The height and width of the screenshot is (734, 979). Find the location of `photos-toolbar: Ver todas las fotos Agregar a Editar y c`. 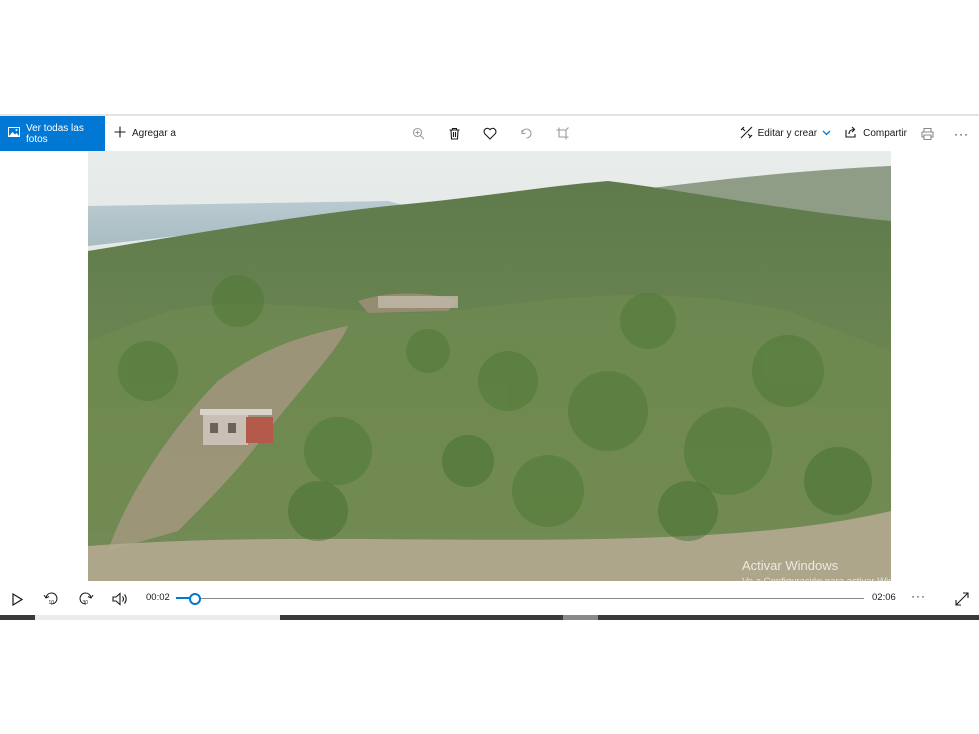

photos-toolbar: Ver todas las fotos Agregar a Editar y c is located at coordinates (489, 133).